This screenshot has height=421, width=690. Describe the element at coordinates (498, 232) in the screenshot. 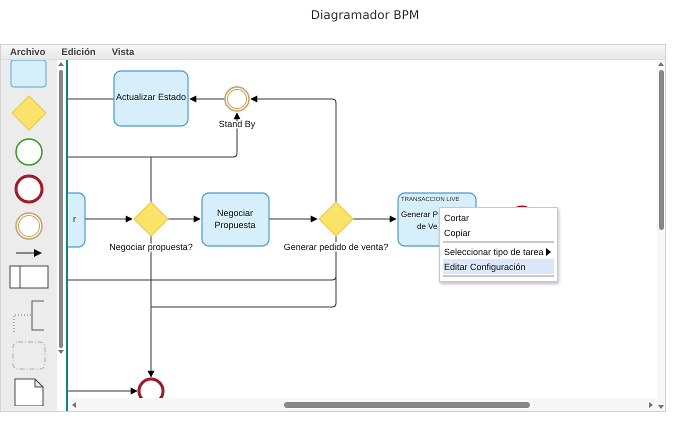

I see `context-menu-item: Copiar` at that location.